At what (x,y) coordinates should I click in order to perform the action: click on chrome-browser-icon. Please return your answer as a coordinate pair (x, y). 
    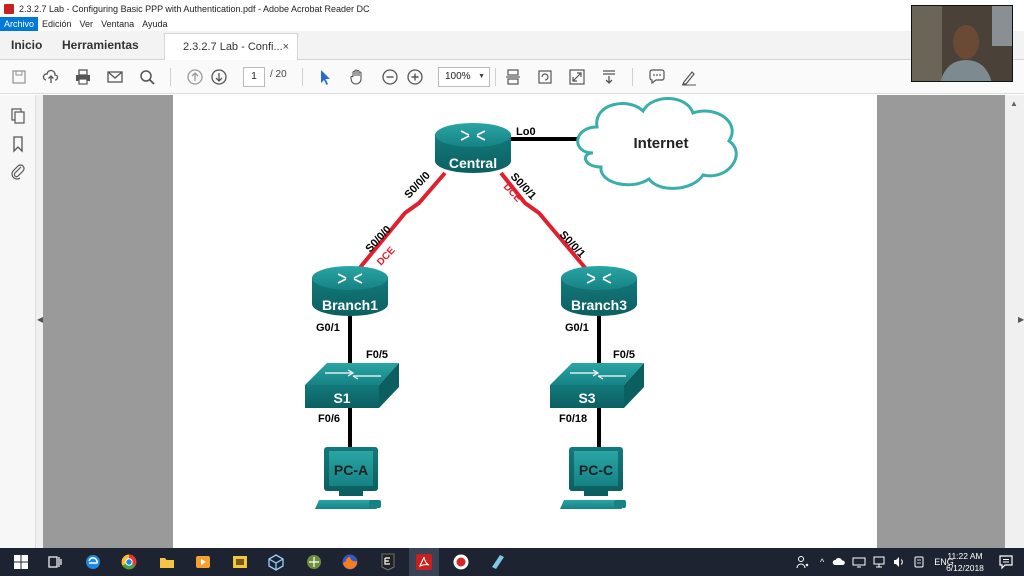
    Looking at the image, I should click on (129, 562).